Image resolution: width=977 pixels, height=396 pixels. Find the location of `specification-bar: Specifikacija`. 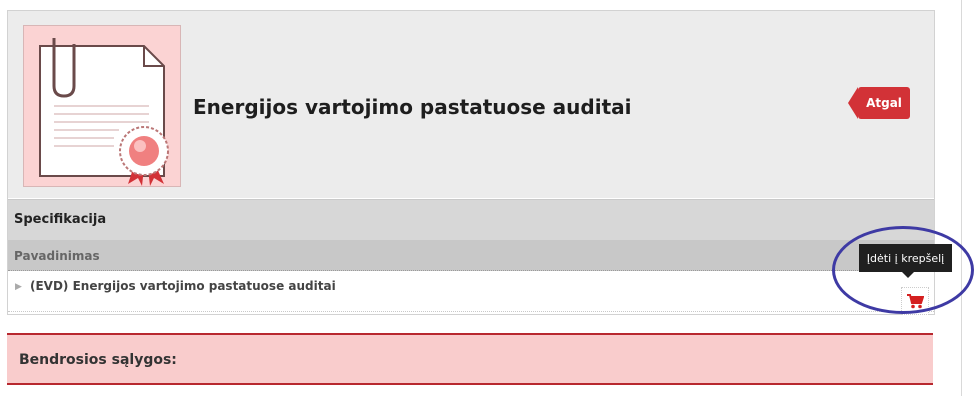

specification-bar: Specifikacija is located at coordinates (471, 219).